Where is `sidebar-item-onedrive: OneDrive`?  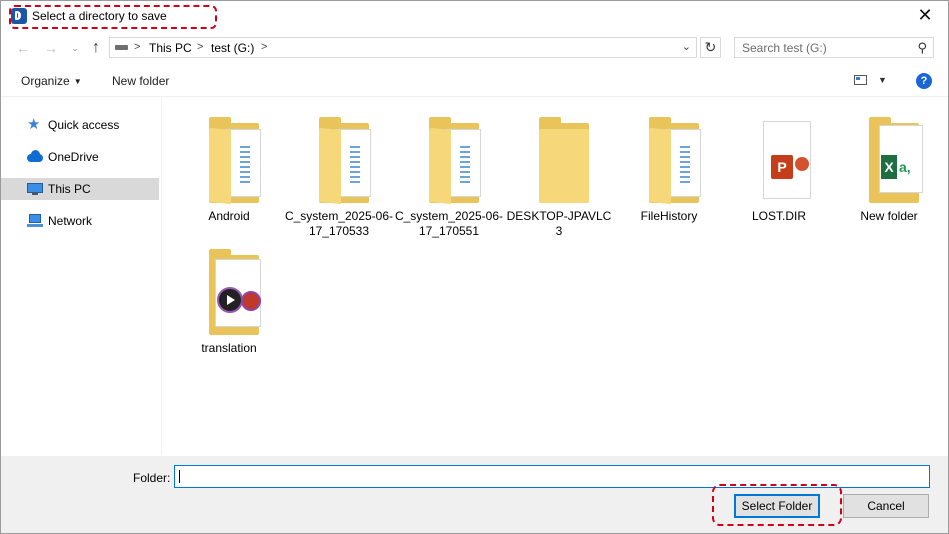 sidebar-item-onedrive: OneDrive is located at coordinates (80, 157).